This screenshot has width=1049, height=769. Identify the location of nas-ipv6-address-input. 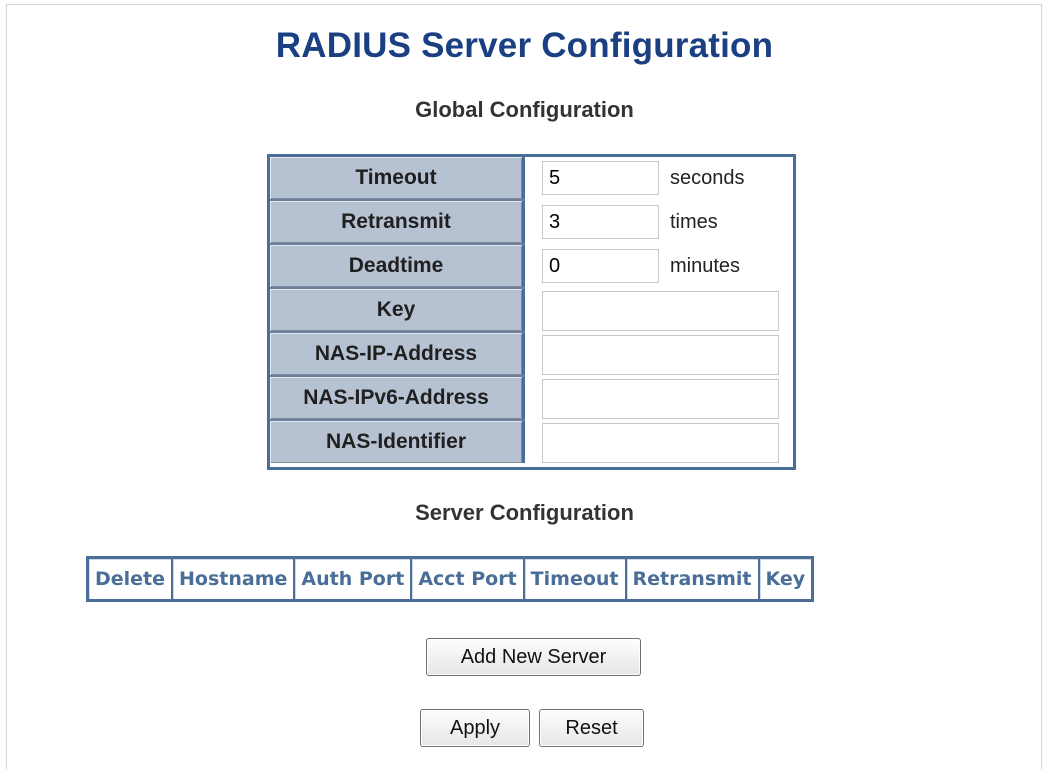
(660, 399).